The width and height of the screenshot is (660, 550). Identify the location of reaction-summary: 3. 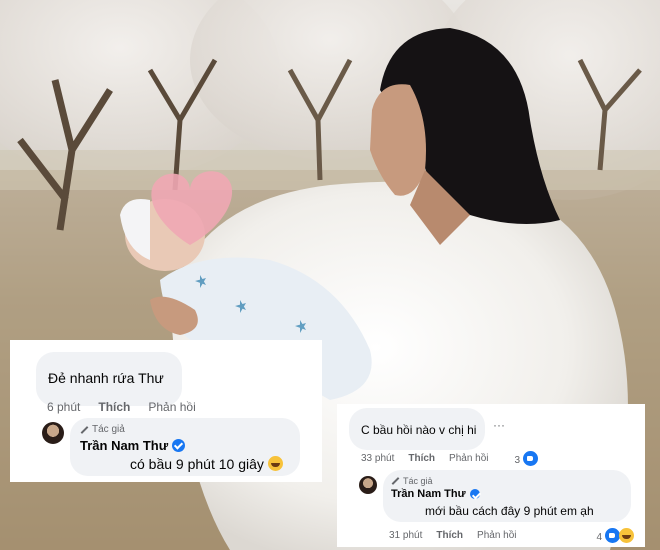
(526, 458).